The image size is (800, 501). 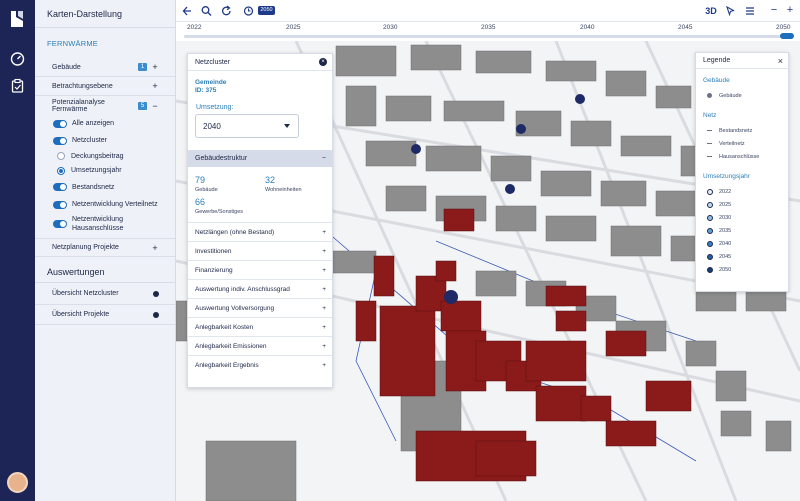 I want to click on year-timeline: 2022 2025 2030 2035 2040 2045 2050, so click(x=488, y=31).